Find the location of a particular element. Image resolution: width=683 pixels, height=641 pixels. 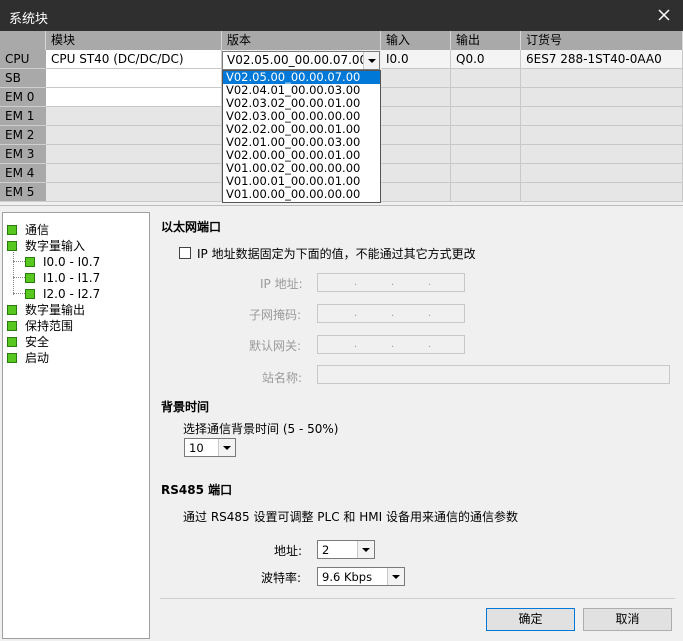

sb-module-cell is located at coordinates (134, 78).